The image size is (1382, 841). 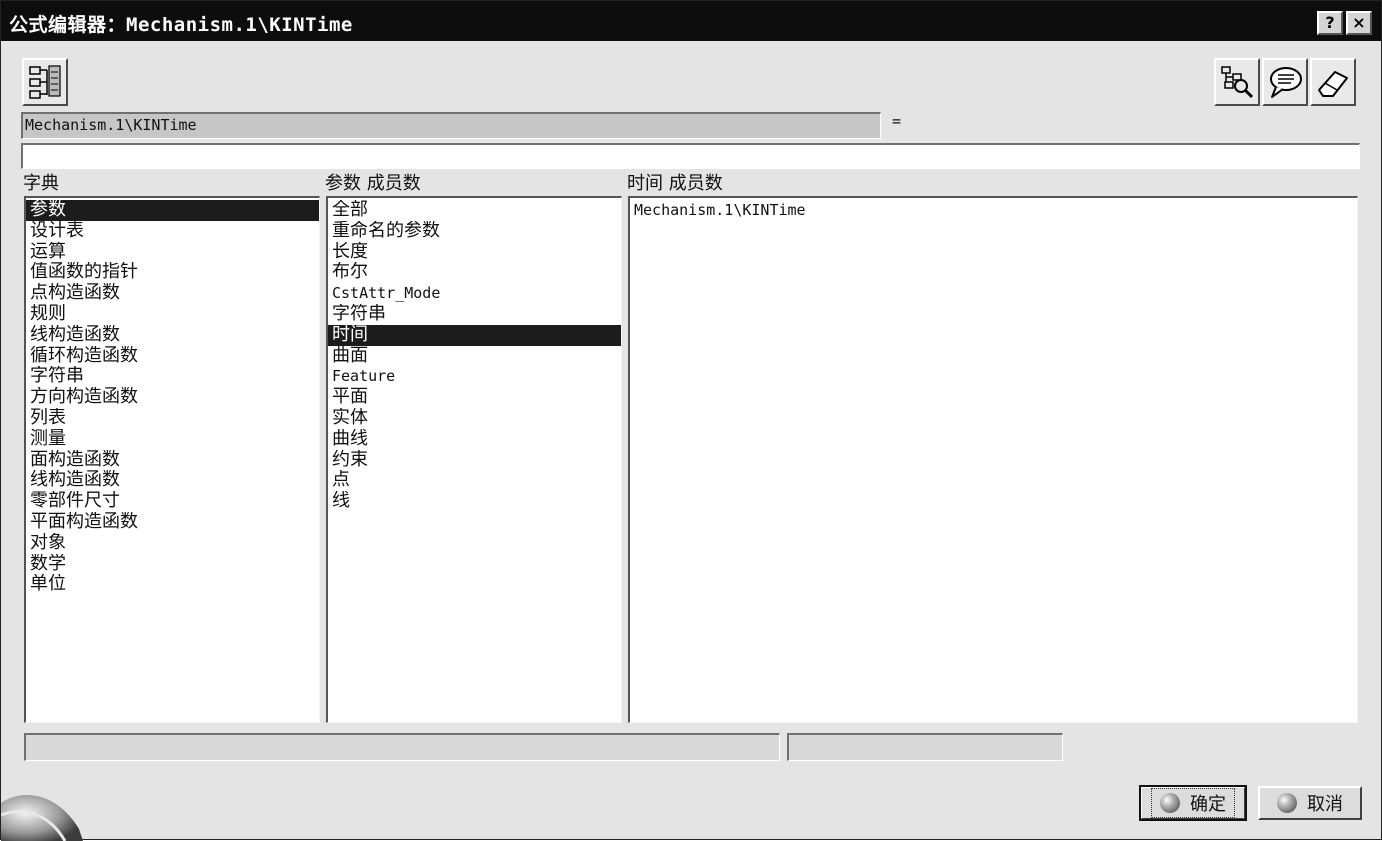 What do you see at coordinates (675, 183) in the screenshot?
I see `values-label: 时间 成员数` at bounding box center [675, 183].